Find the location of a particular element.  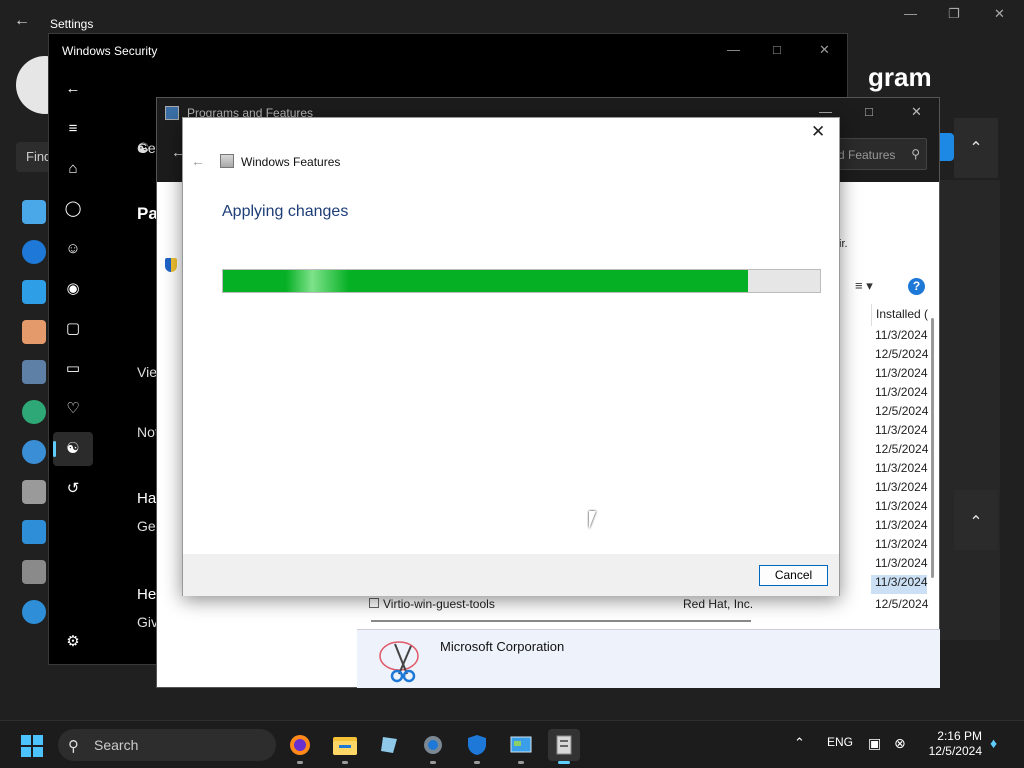

status-heading: Applying changes is located at coordinates (285, 211).